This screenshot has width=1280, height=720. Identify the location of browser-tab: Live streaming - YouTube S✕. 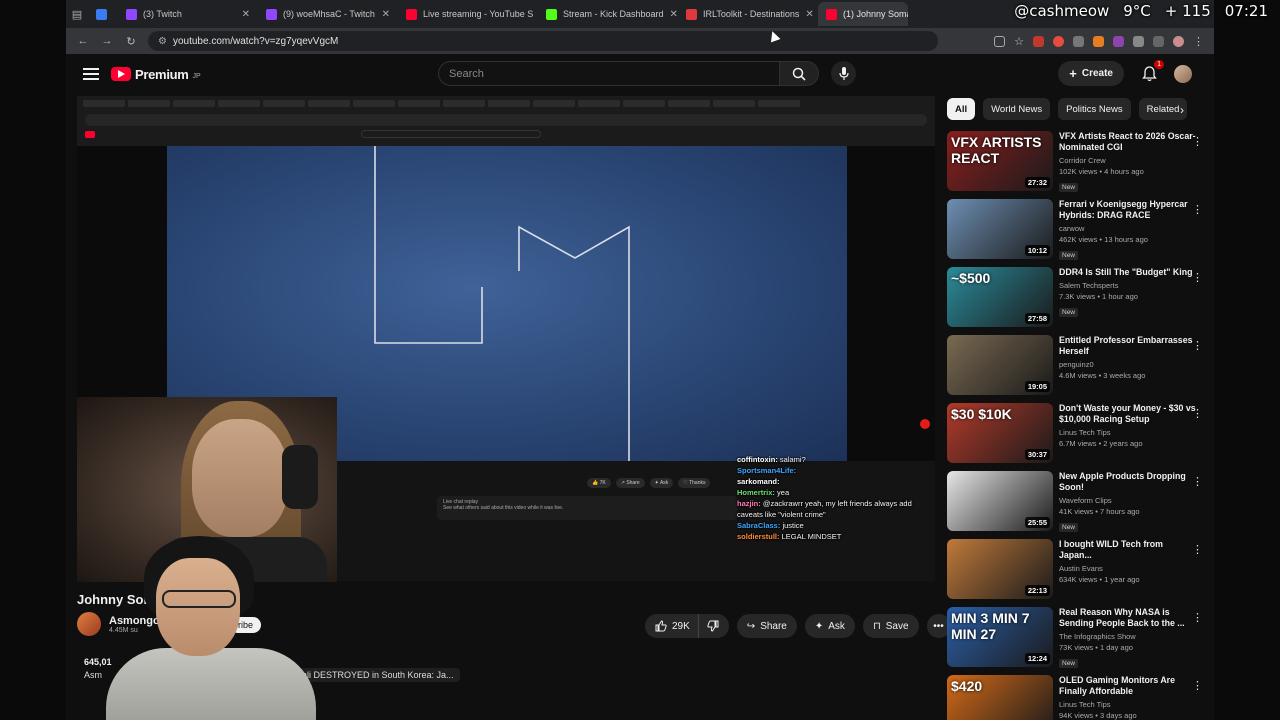
(468, 14).